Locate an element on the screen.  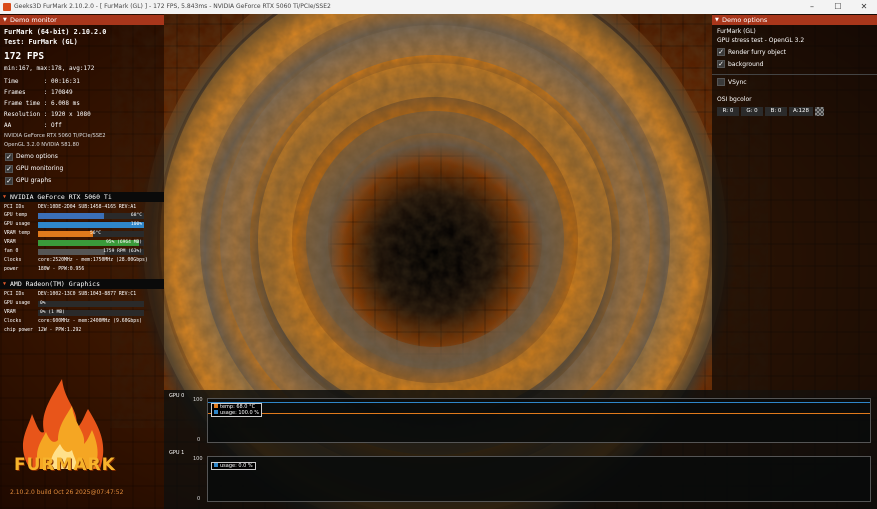
gpu-monitoring-checkbox: ✓ is located at coordinates (9, 169).